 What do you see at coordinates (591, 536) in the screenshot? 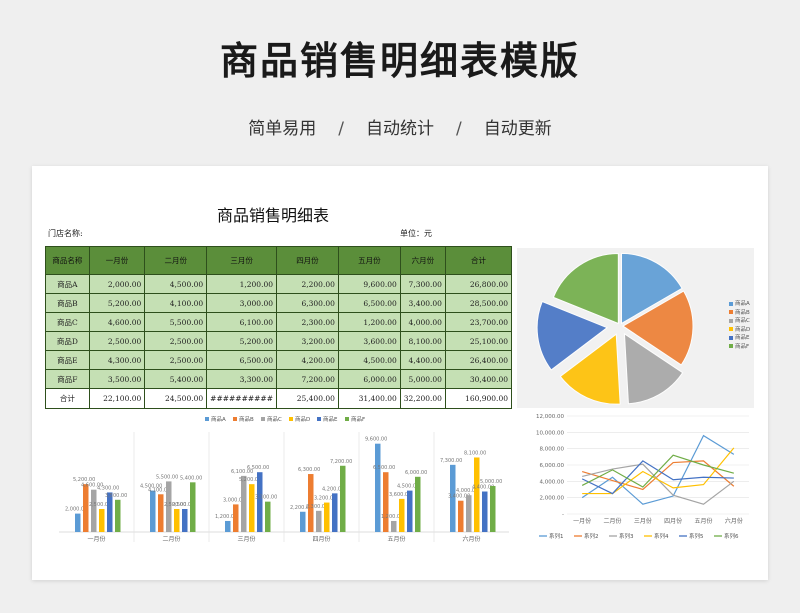
I see `legend-label: 系列2` at bounding box center [591, 536].